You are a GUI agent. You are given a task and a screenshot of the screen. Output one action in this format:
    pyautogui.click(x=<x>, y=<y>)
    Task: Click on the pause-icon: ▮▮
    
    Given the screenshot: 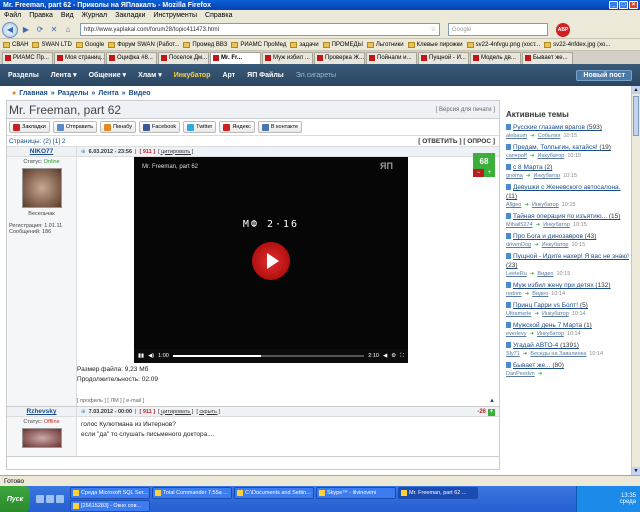 What is the action you would take?
    pyautogui.click(x=141, y=356)
    